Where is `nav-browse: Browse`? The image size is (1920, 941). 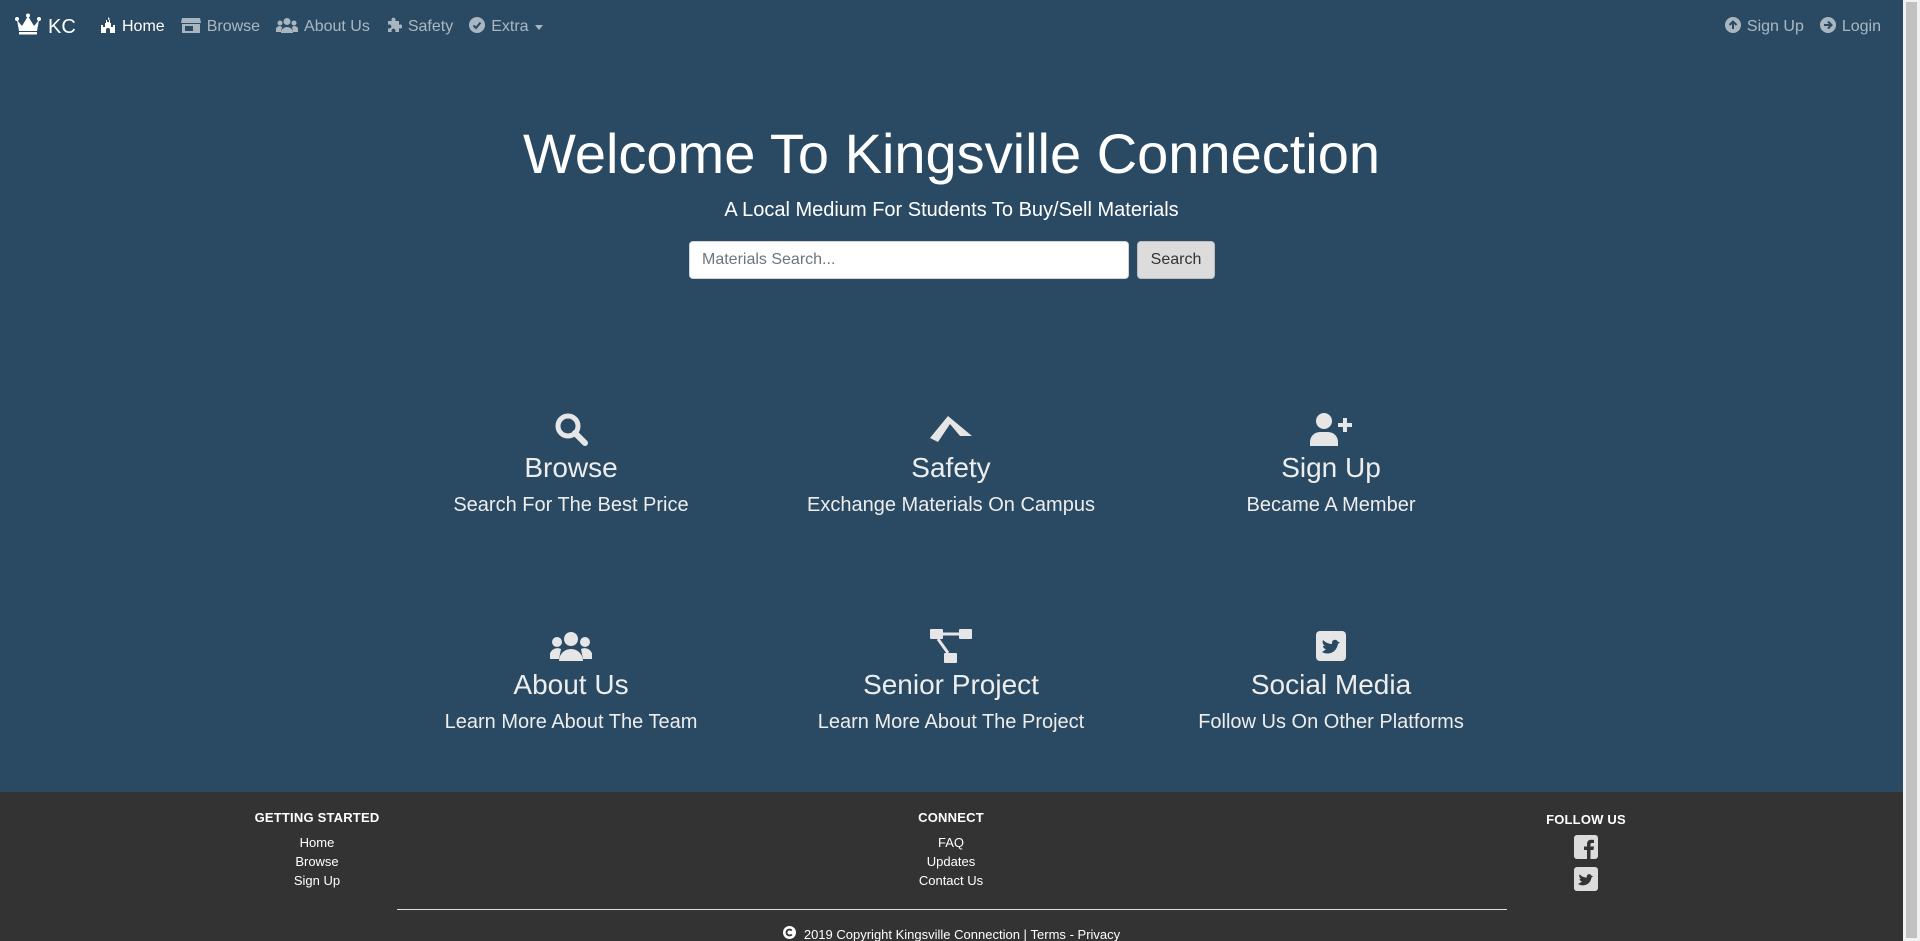 nav-browse: Browse is located at coordinates (220, 27).